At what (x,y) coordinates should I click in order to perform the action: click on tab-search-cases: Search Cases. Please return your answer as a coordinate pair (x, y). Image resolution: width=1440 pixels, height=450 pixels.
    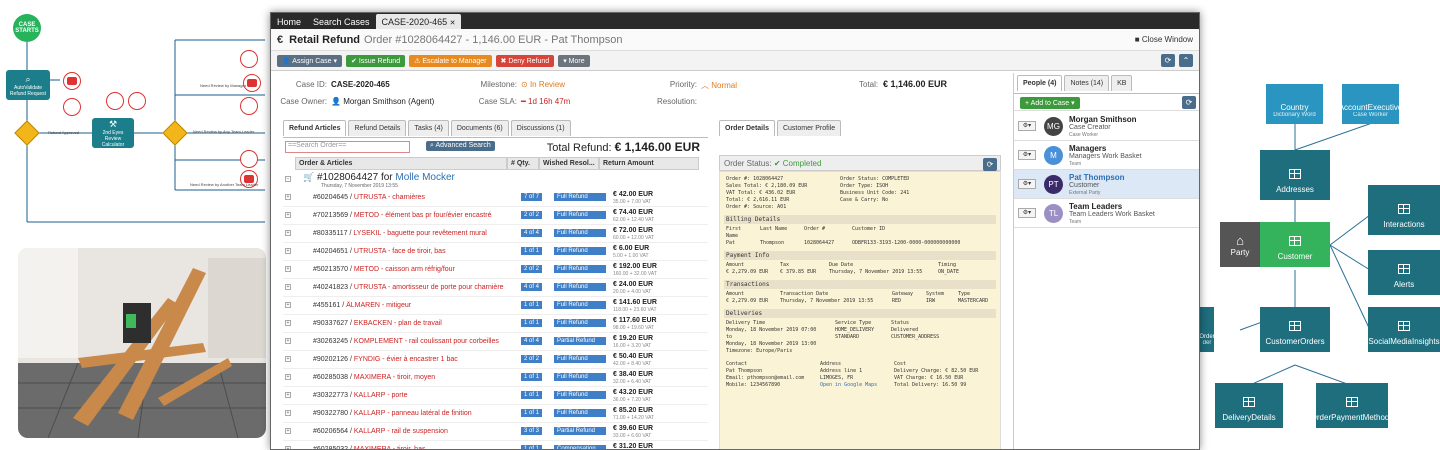
    Looking at the image, I should click on (341, 21).